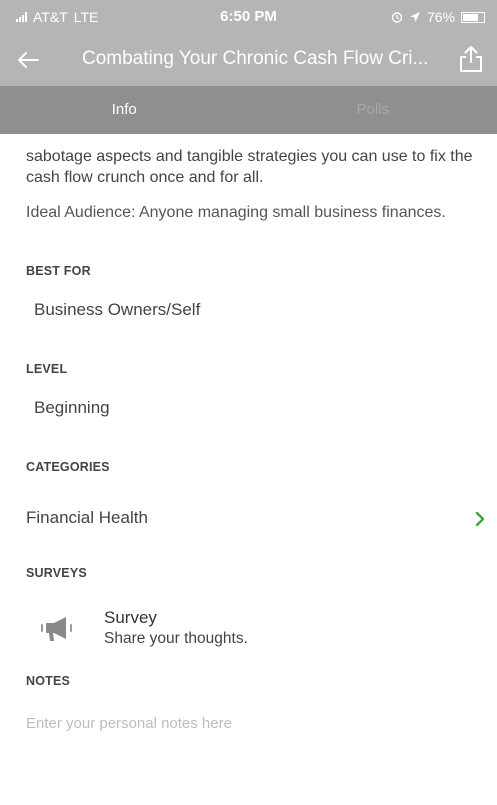  Describe the element at coordinates (130, 617) in the screenshot. I see `survey-title: Survey` at that location.